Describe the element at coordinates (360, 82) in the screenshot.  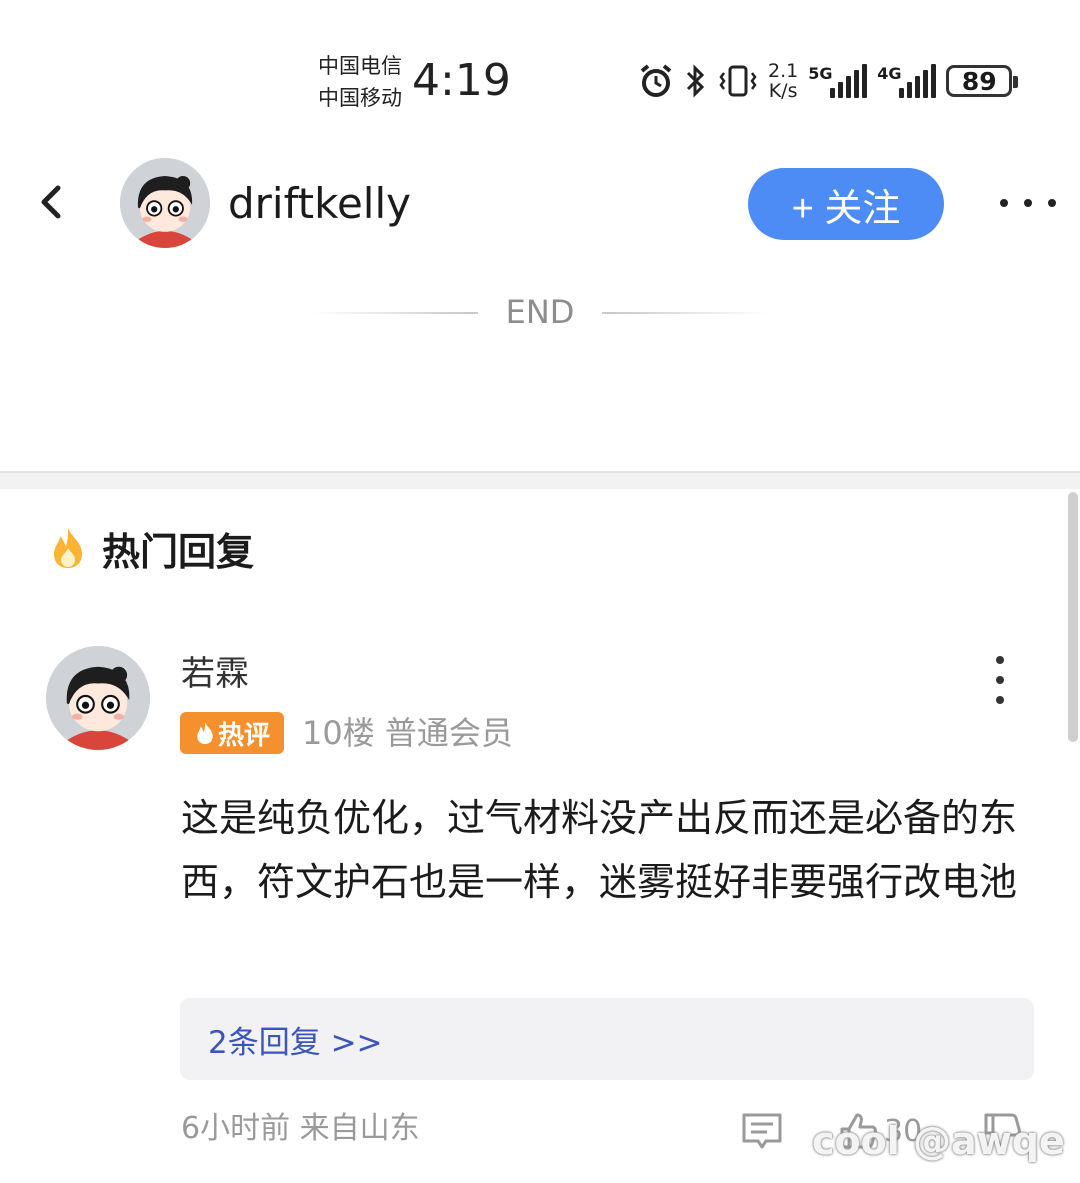
I see `carrier-names: 中国电信 中国移动` at that location.